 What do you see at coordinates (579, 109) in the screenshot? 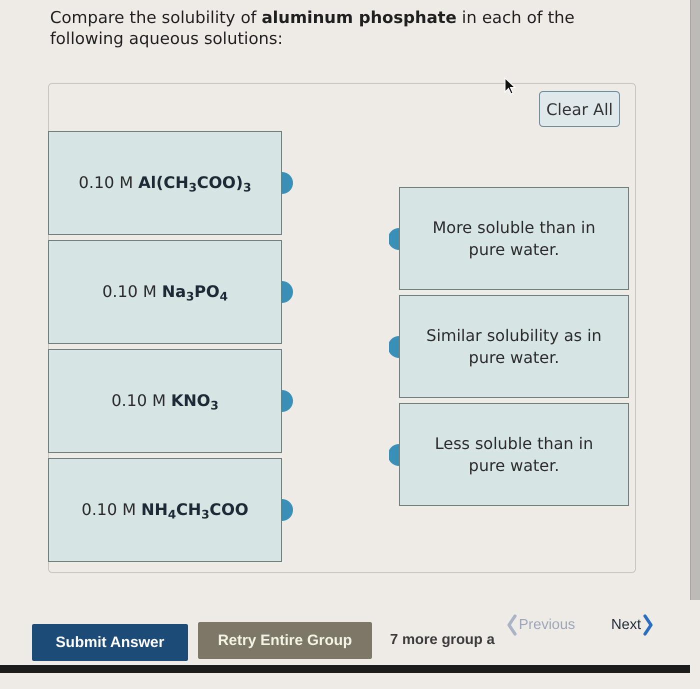
I see `clear-all-button: Clear All` at bounding box center [579, 109].